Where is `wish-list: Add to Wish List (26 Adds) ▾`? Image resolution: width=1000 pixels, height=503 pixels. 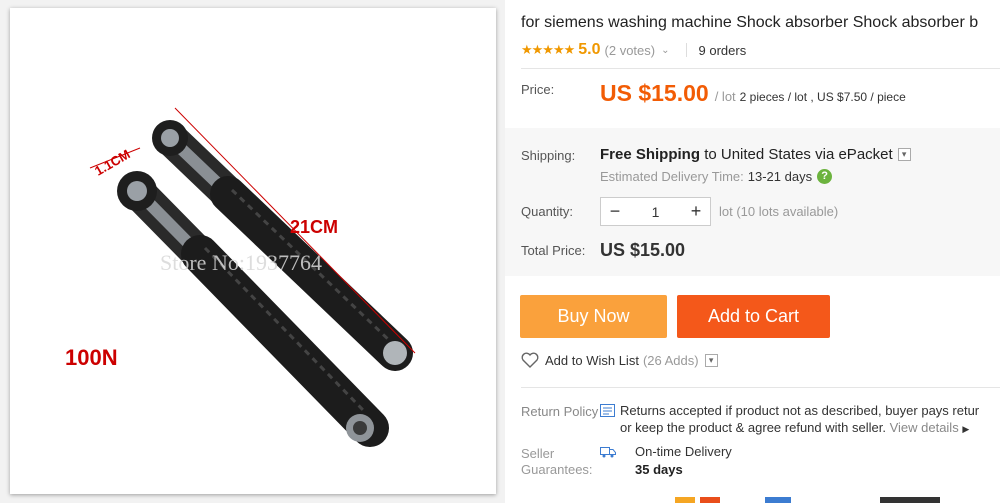
wish-list: Add to Wish List (26 Adds) ▾ is located at coordinates (619, 360).